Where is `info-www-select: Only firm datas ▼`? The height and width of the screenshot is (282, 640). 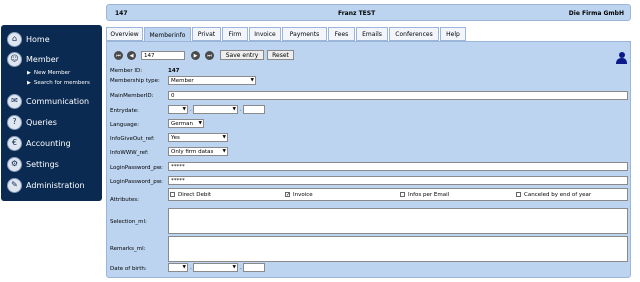
info-www-select: Only firm datas ▼ is located at coordinates (198, 151).